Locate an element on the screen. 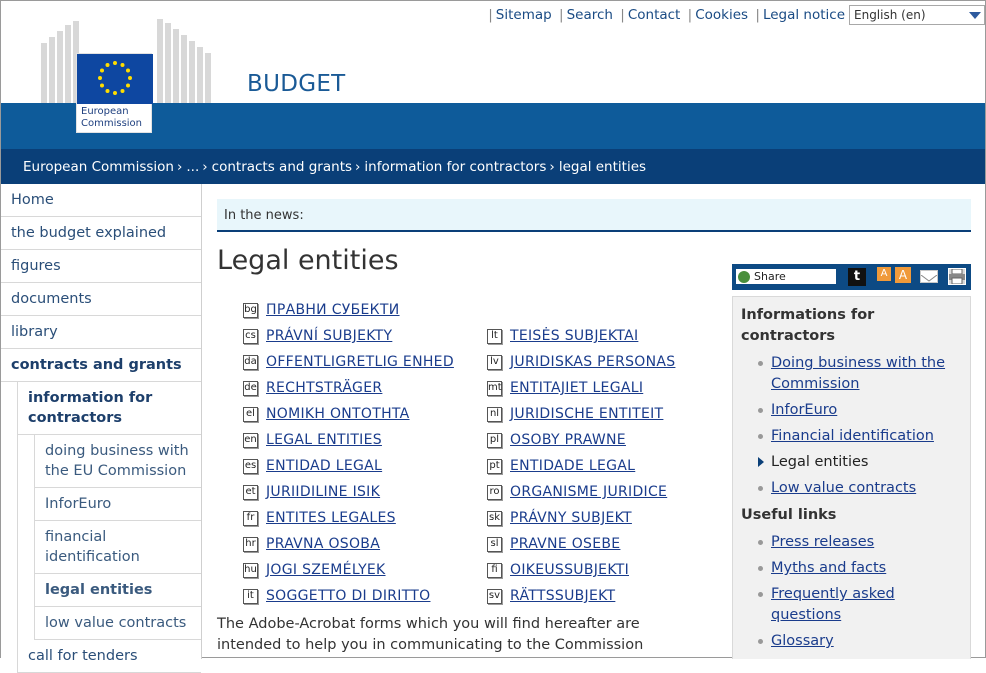 Image resolution: width=986 pixels, height=673 pixels. nav-item-library: library is located at coordinates (101, 332).